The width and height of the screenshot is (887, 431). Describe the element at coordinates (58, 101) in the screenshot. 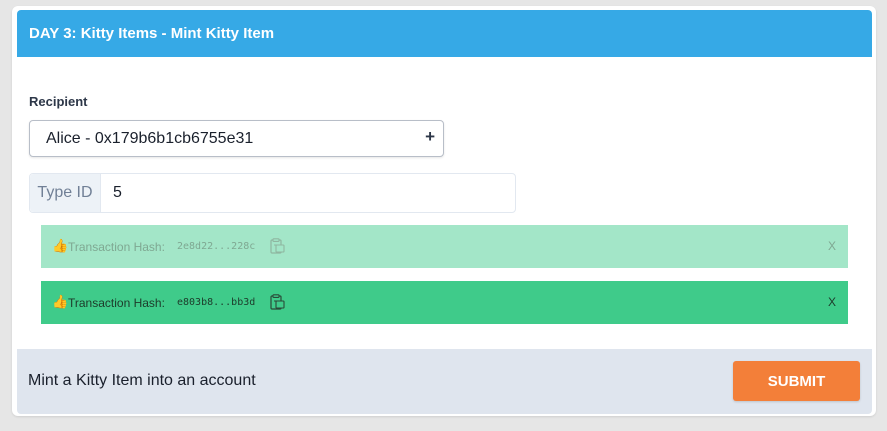

I see `recipient-label: Recipient` at that location.